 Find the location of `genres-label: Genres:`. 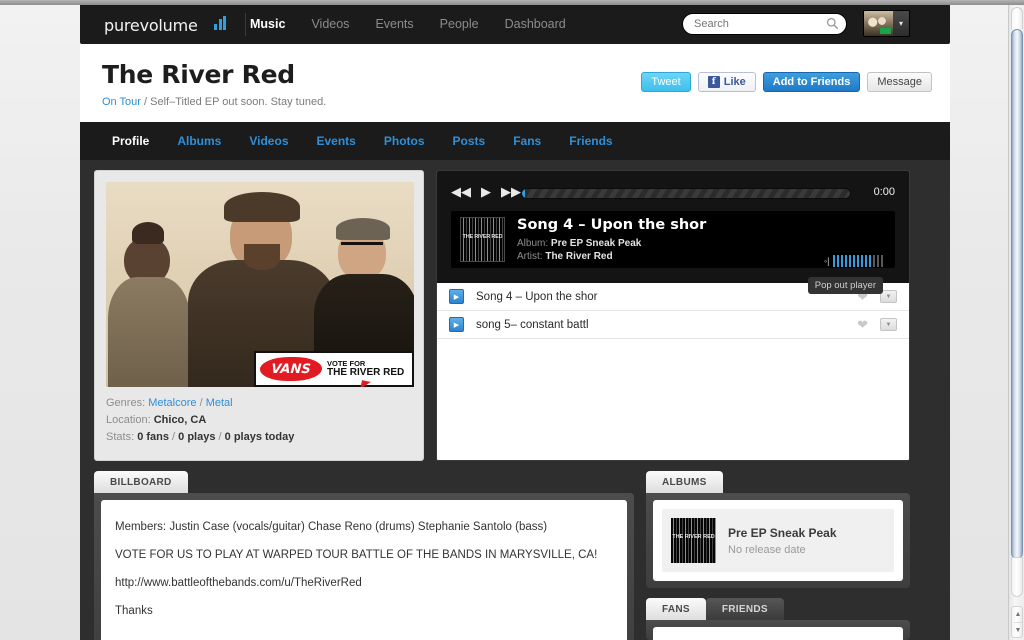

genres-label: Genres: is located at coordinates (126, 403).